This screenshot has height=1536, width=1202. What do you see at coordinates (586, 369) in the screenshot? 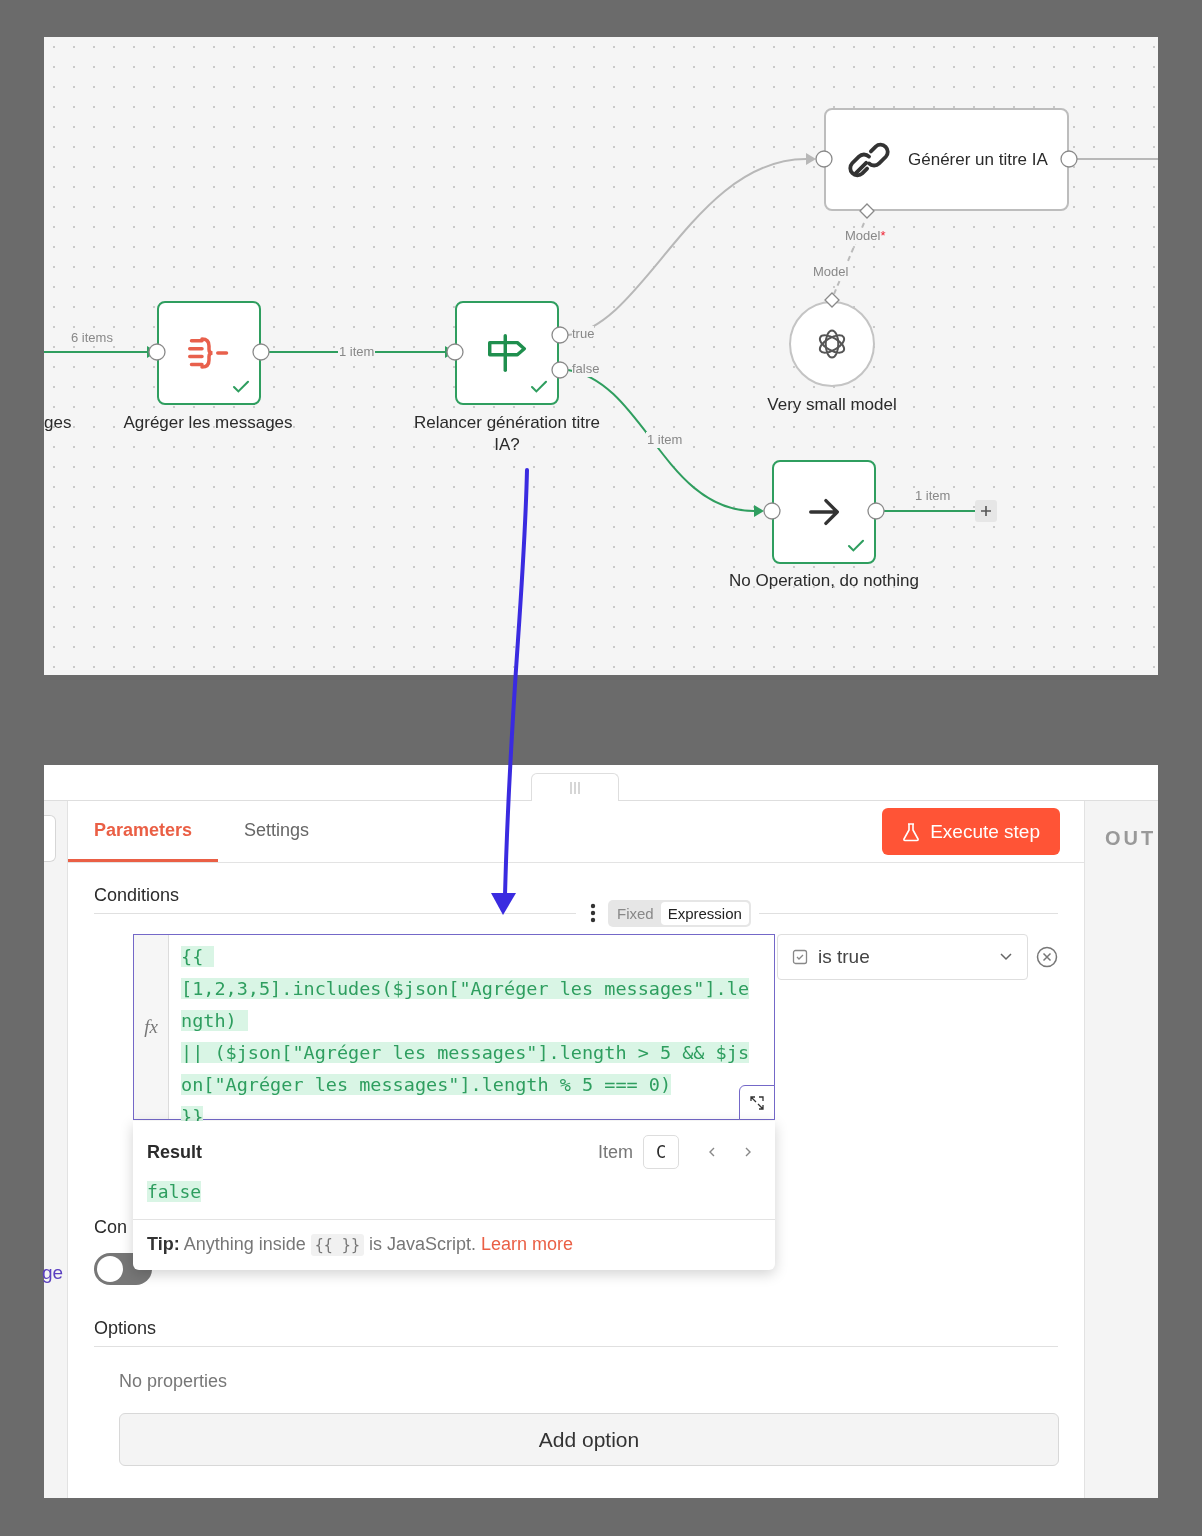
I see `output-label: false` at bounding box center [586, 369].